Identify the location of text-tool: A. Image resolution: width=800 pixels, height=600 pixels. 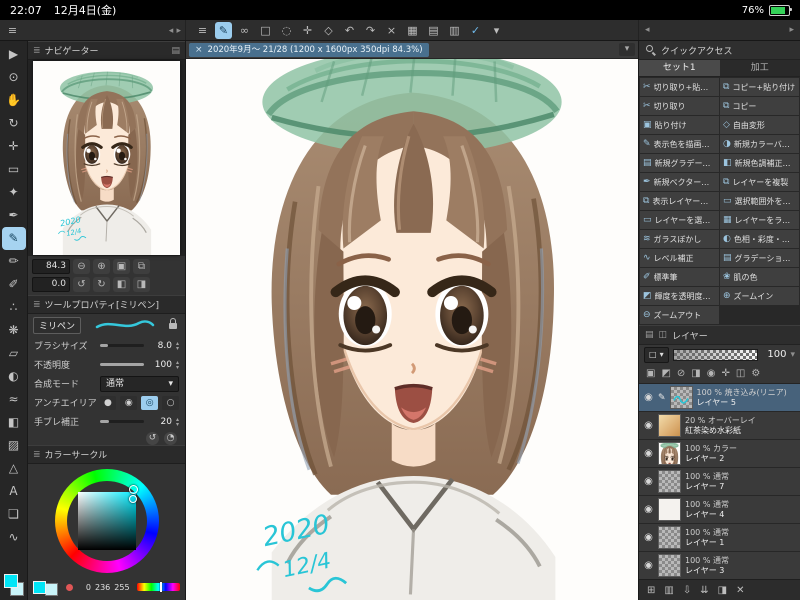
(14, 491).